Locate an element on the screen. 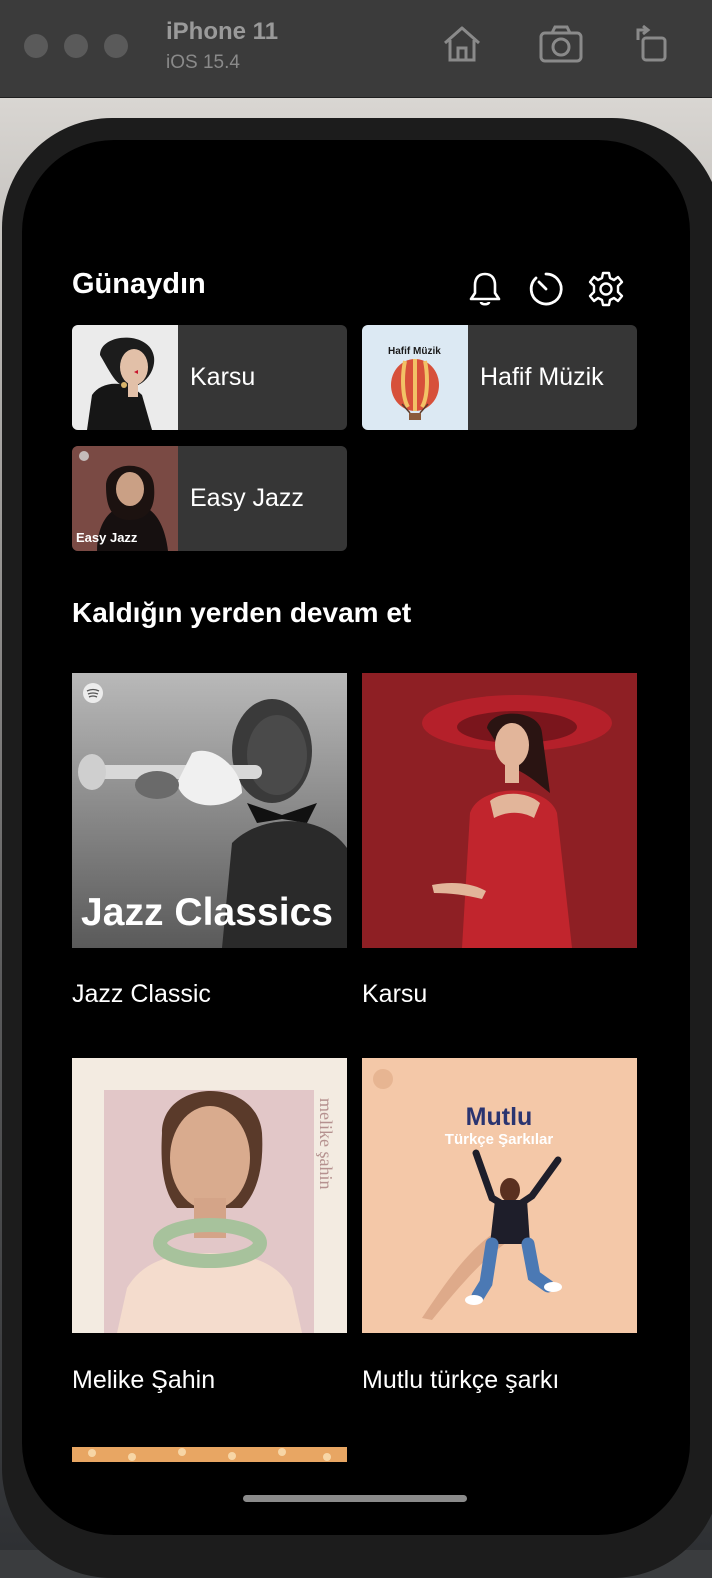 The height and width of the screenshot is (1578, 712). tile-jazz-classics: Jazz Classics is located at coordinates (209, 810).